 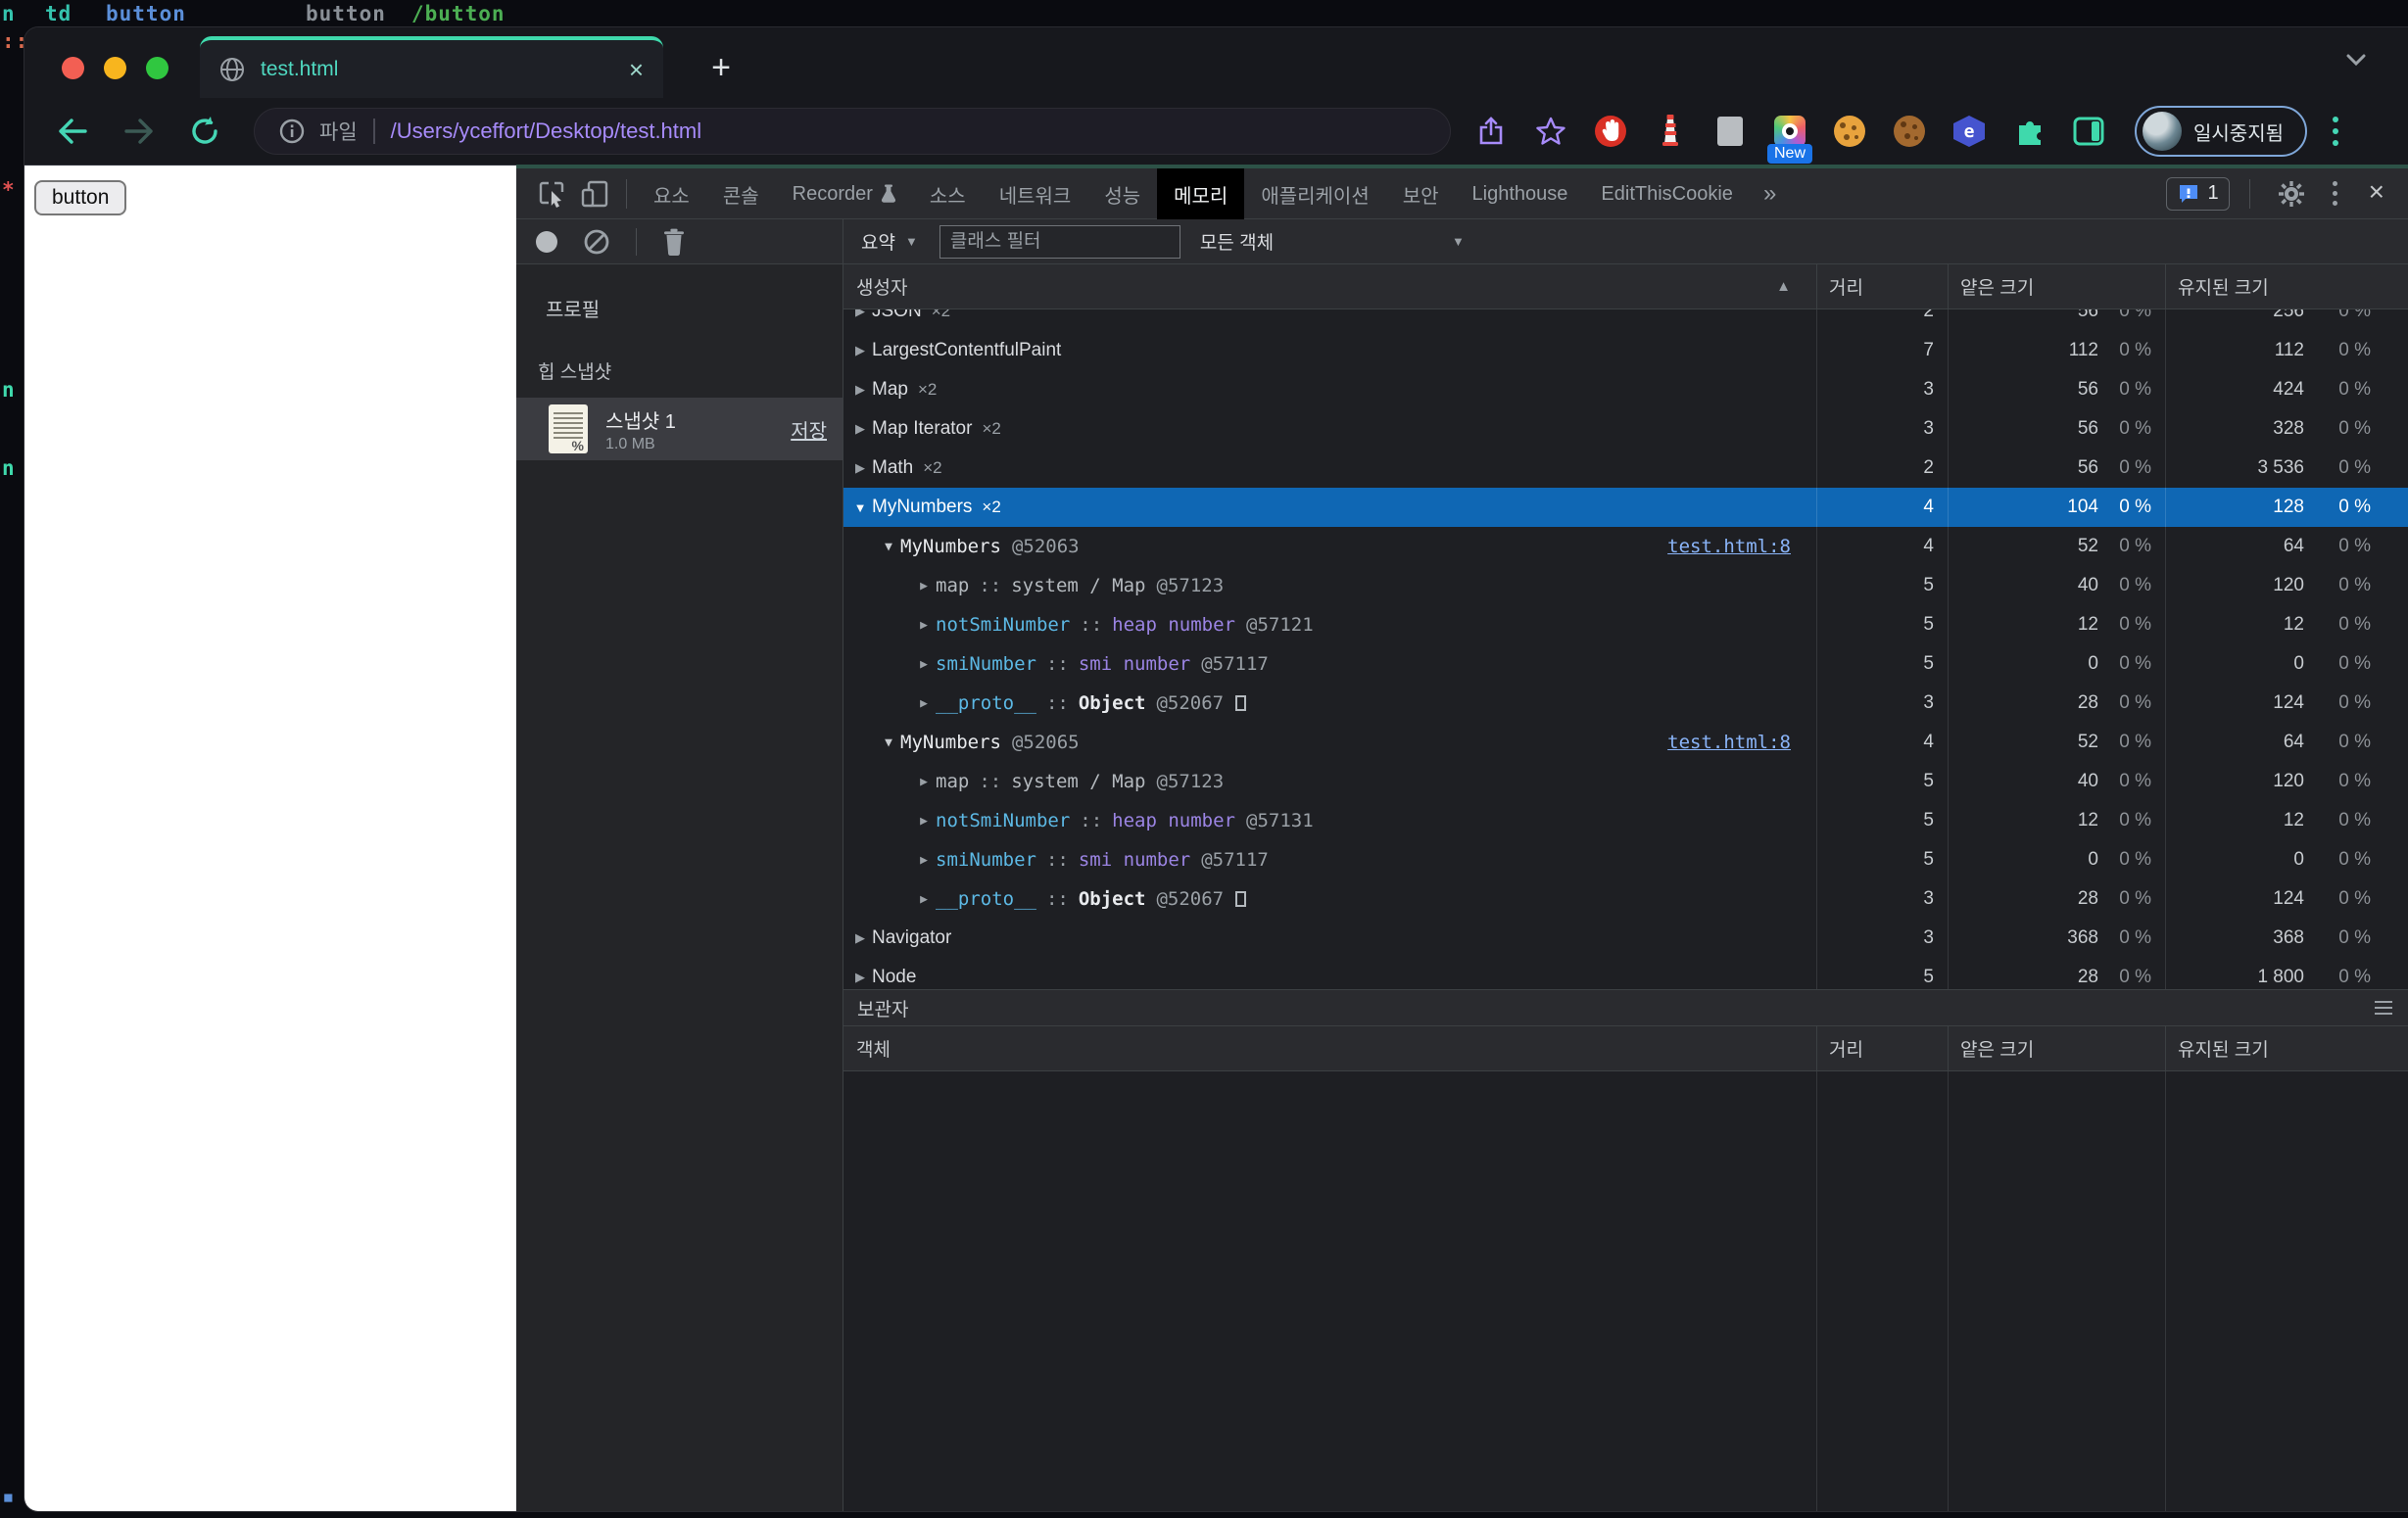 I want to click on bookmark-star-icon, so click(x=1550, y=131).